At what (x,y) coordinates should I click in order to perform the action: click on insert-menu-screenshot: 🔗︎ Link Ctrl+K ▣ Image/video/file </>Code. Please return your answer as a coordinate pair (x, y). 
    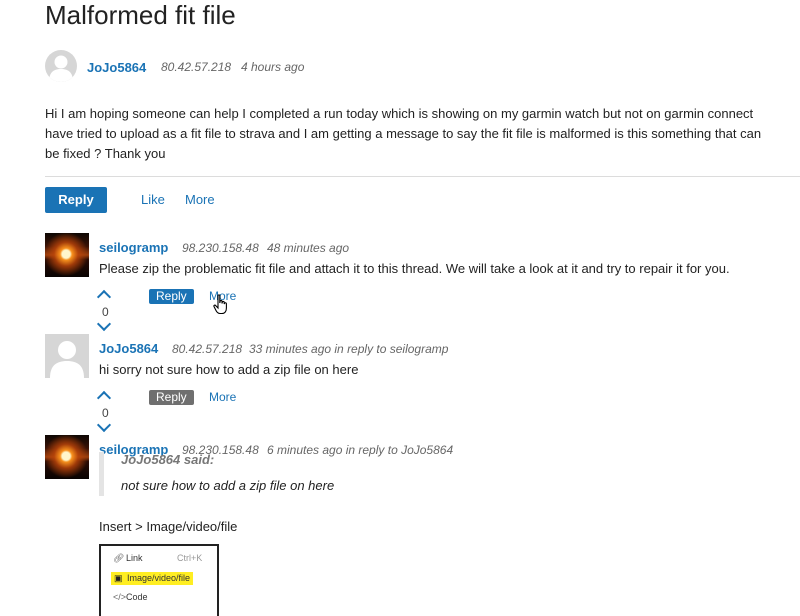
    Looking at the image, I should click on (159, 580).